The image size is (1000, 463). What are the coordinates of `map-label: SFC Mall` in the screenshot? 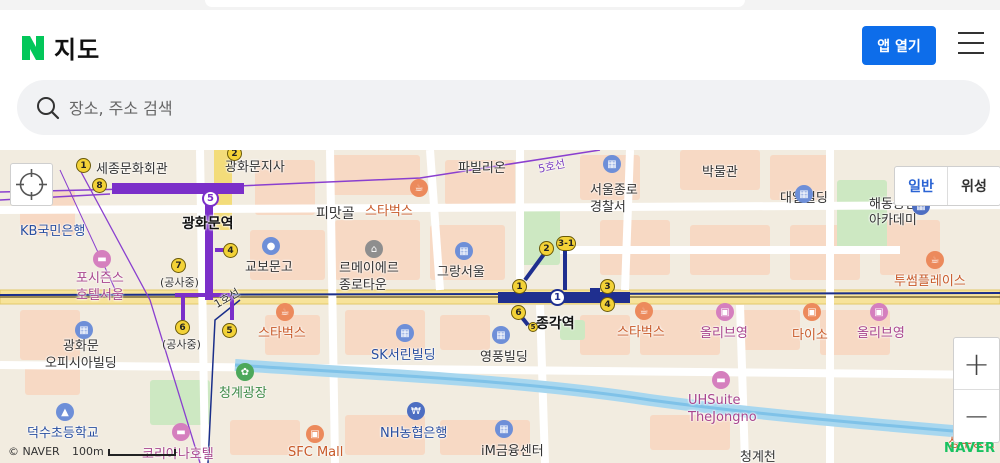 It's located at (315, 452).